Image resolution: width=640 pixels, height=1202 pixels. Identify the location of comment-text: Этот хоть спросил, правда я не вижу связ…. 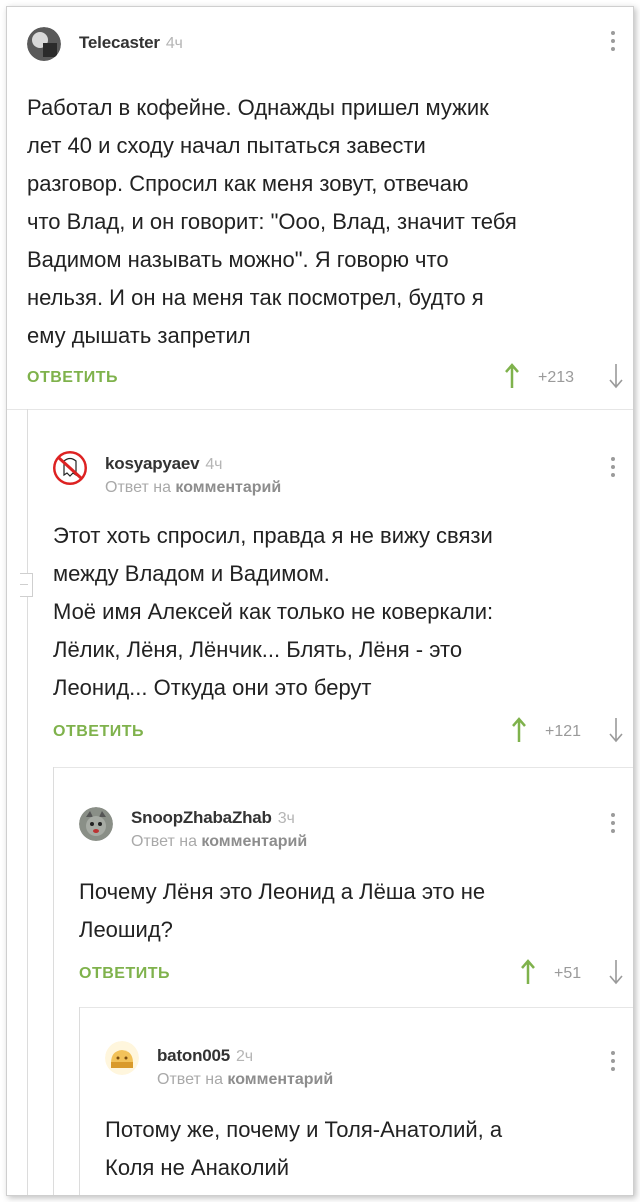
(338, 612).